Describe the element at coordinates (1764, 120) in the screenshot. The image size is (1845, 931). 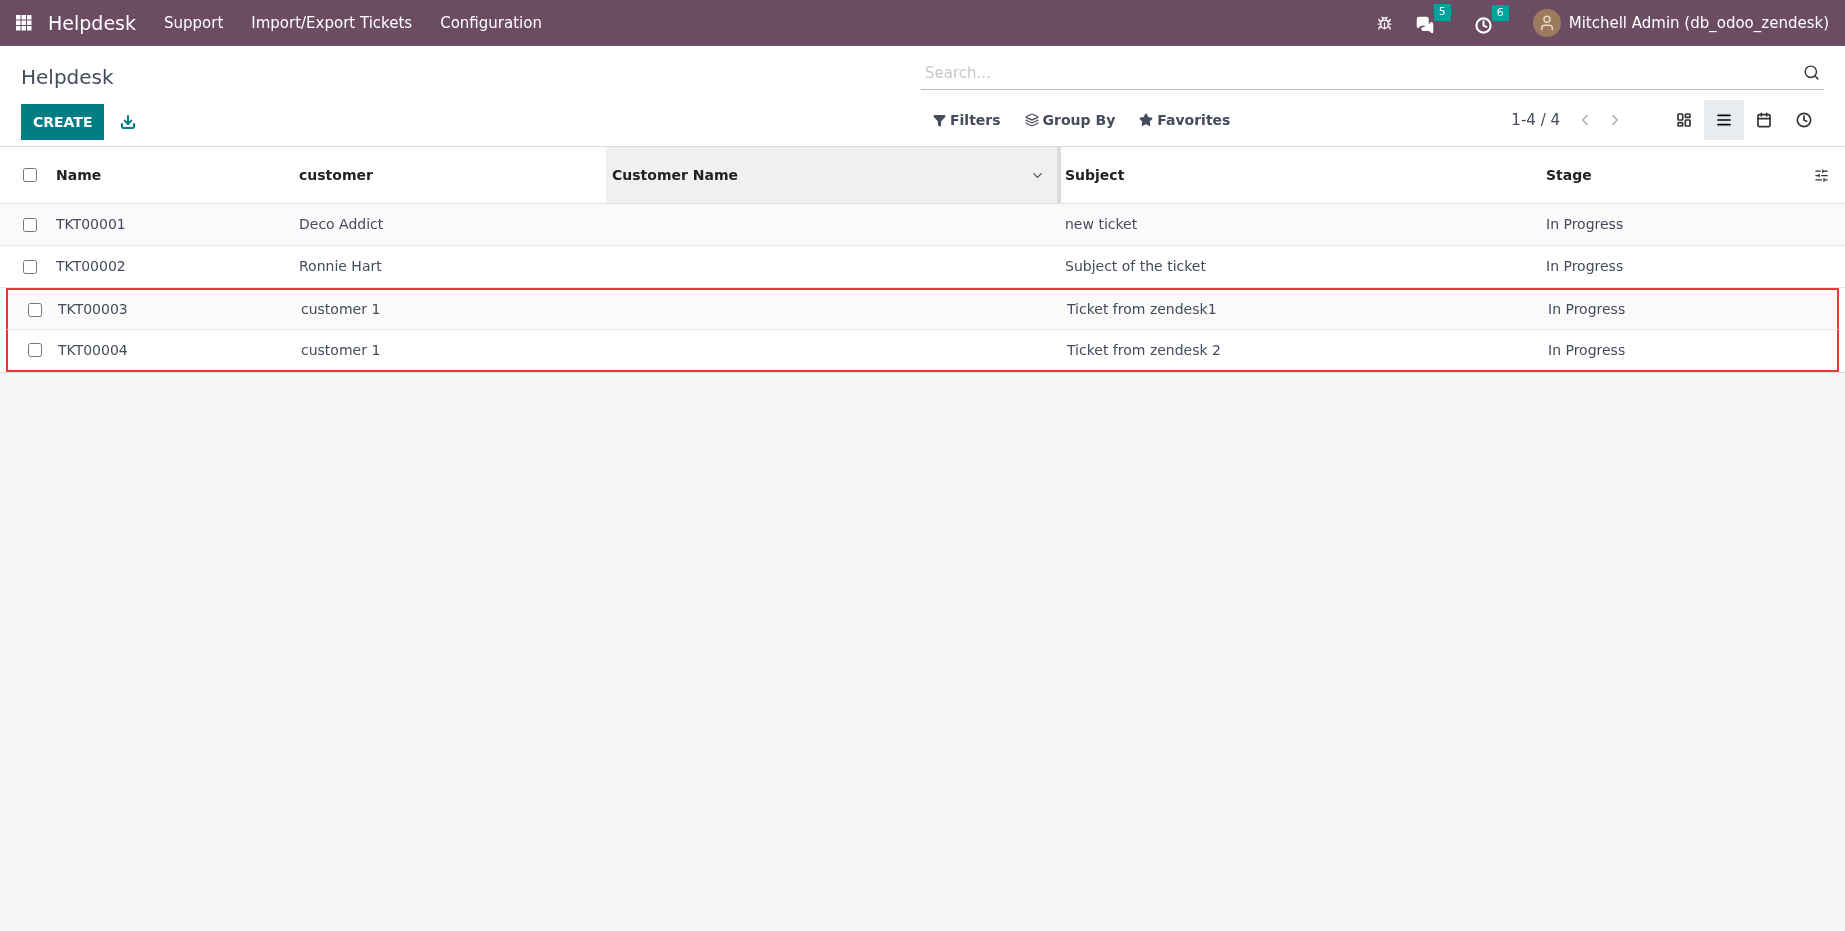
I see `calendar-view-icon` at that location.